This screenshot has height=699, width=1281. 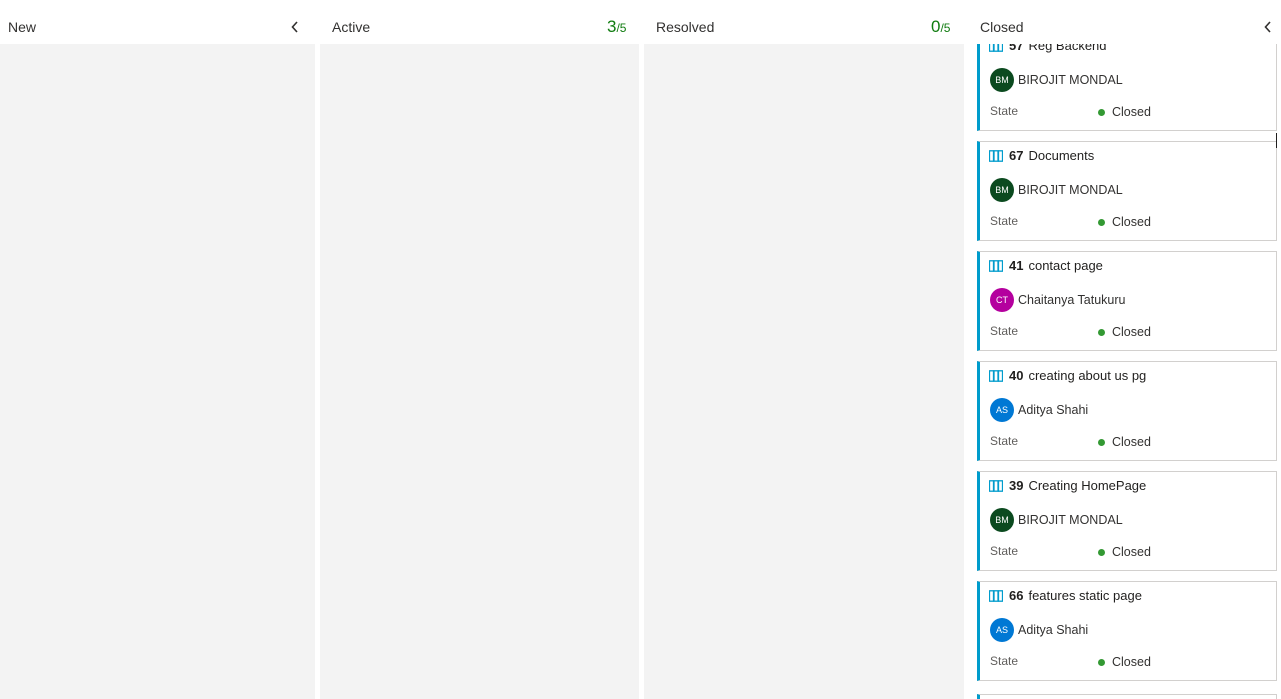 I want to click on work-item-title: creating about us pg, so click(x=1087, y=375).